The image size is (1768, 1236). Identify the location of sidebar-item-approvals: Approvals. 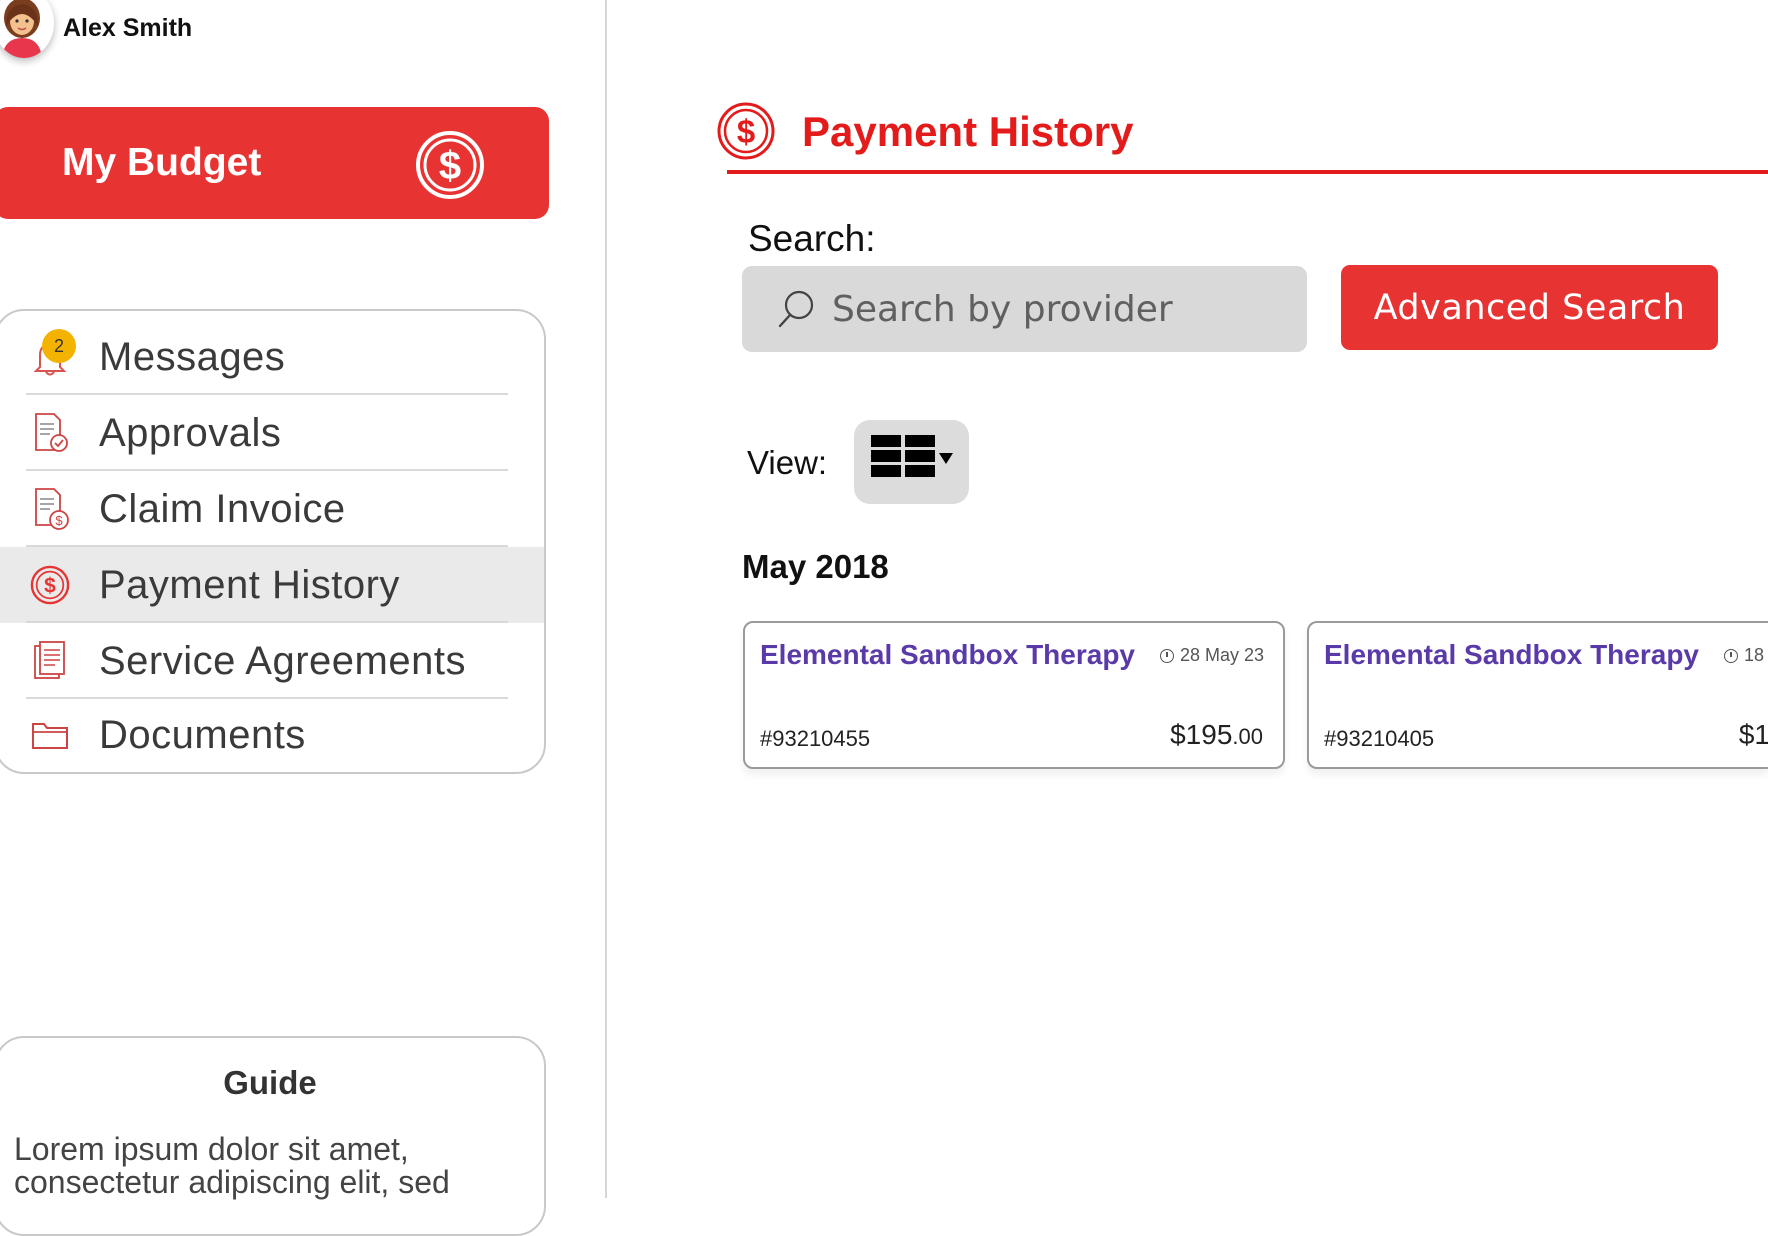
(272, 433).